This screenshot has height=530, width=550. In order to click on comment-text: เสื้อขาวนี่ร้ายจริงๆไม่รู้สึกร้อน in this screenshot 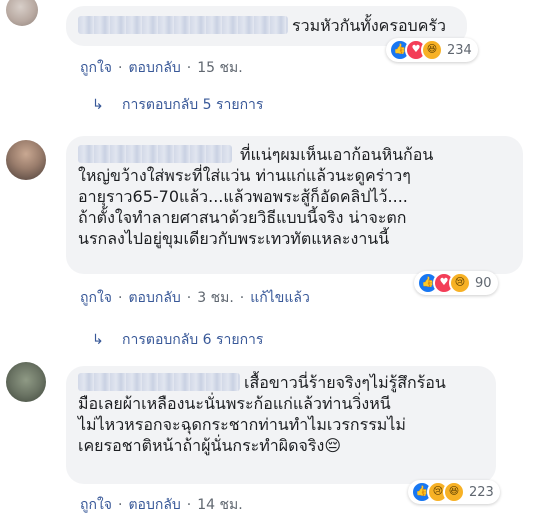, I will do `click(345, 382)`.